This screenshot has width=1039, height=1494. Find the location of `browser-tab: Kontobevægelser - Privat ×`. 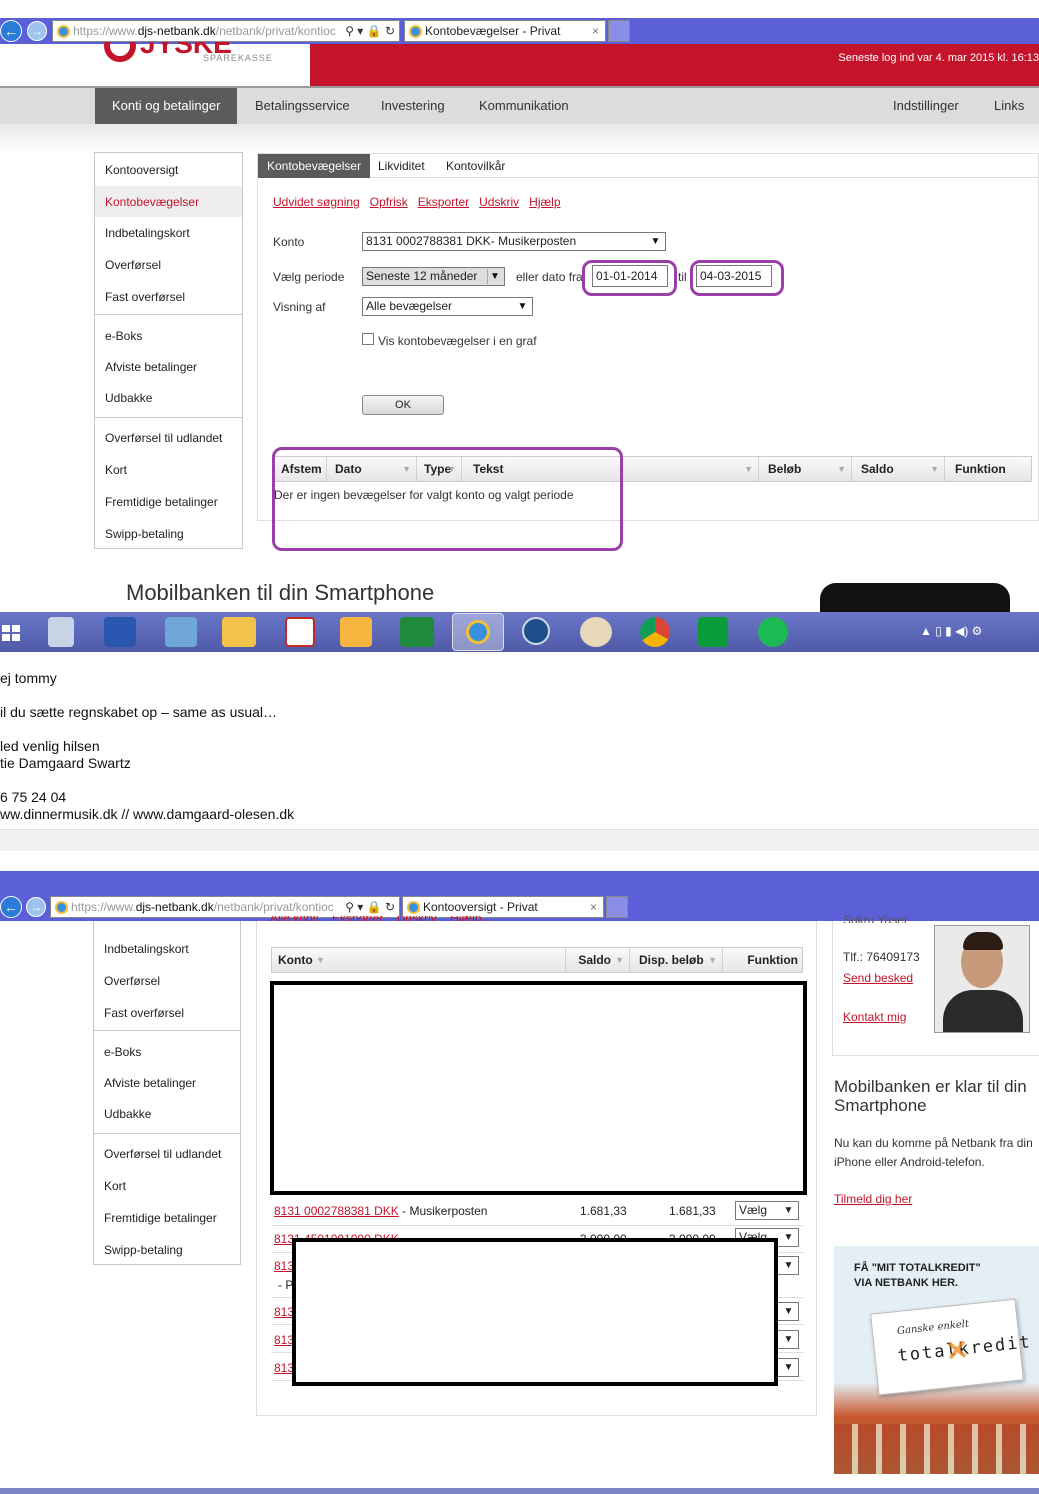

browser-tab: Kontobevægelser - Privat × is located at coordinates (505, 31).